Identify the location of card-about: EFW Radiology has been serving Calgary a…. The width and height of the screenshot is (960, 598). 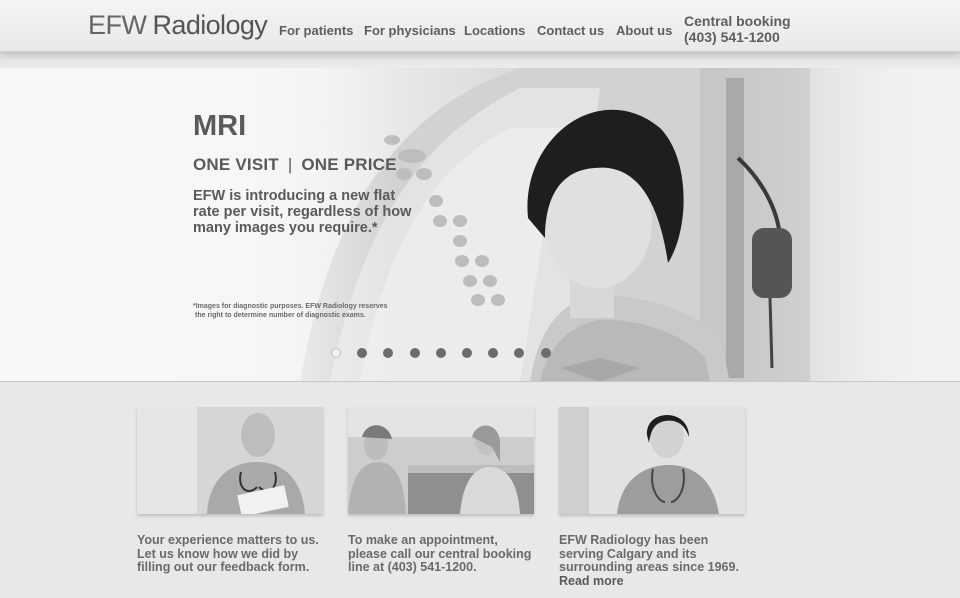
(652, 497).